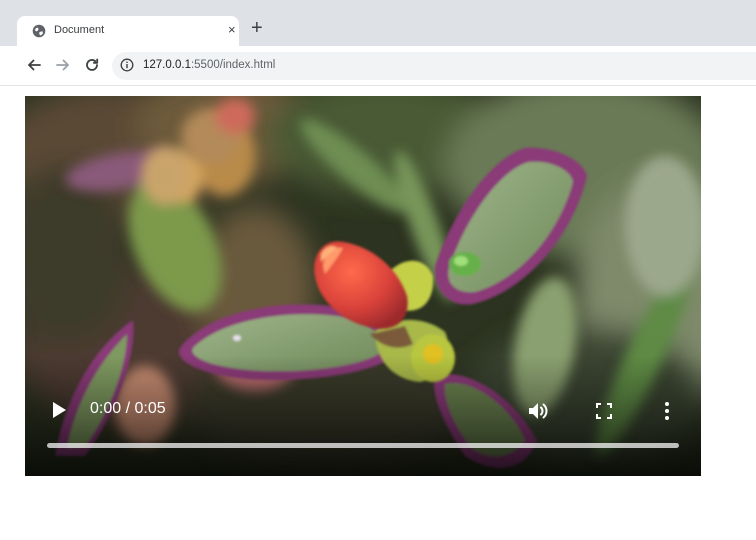 The image size is (756, 540). What do you see at coordinates (127, 65) in the screenshot?
I see `info-icon` at bounding box center [127, 65].